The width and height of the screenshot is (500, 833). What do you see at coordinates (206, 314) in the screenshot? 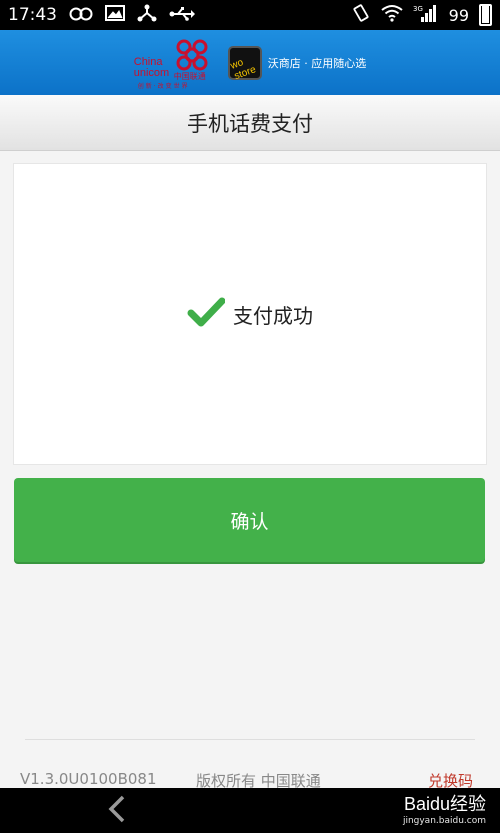
I see `checkmark-icon` at bounding box center [206, 314].